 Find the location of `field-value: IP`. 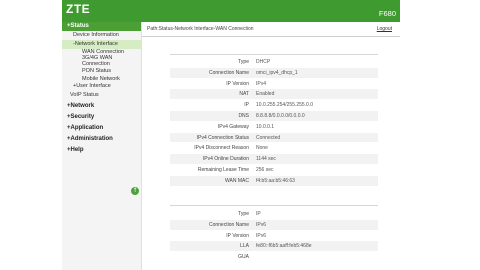

field-value: IP is located at coordinates (258, 214).